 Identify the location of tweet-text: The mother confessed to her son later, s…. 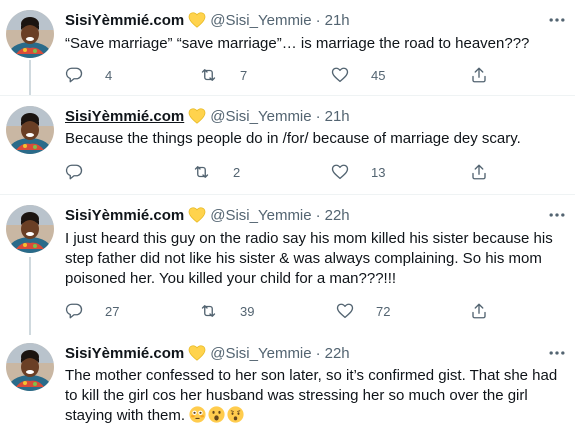
(315, 396).